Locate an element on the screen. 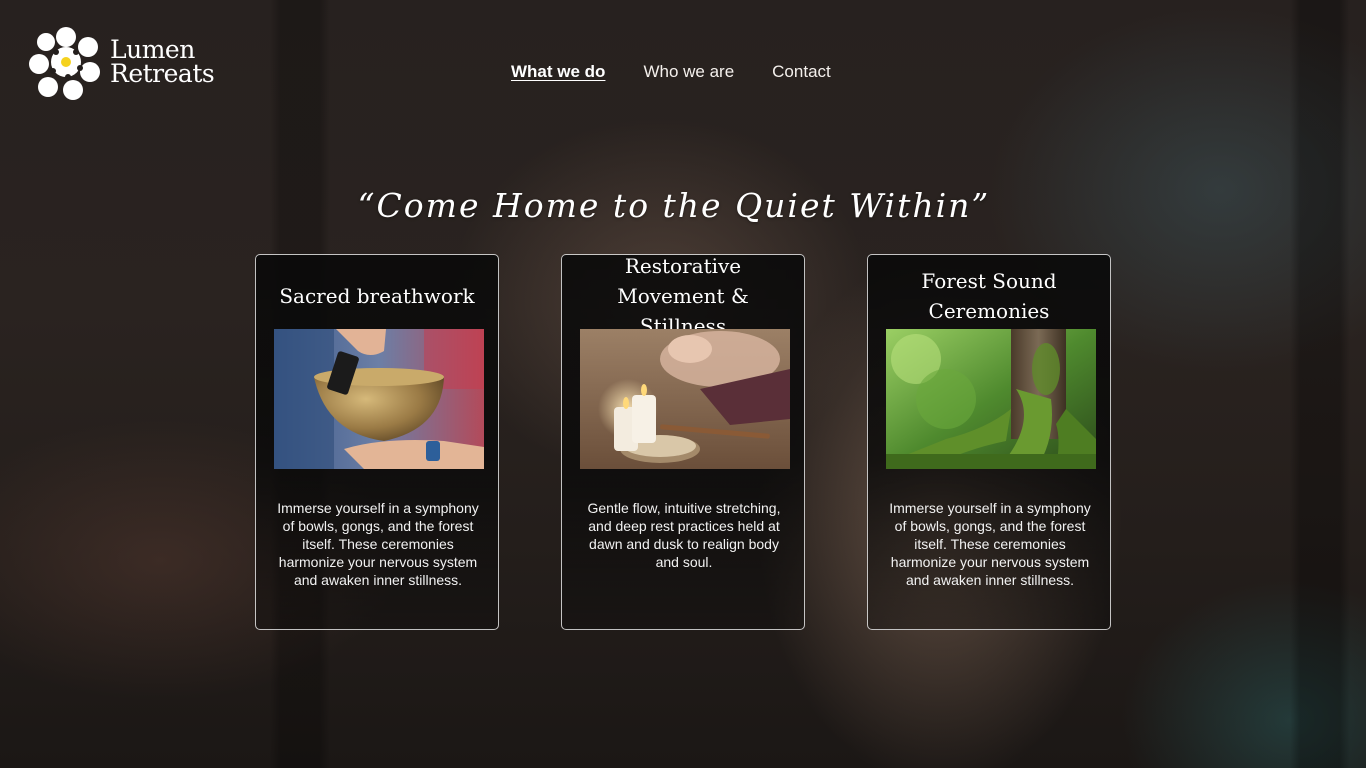 The image size is (1366, 768). nav-link-what-we-do: What we do is located at coordinates (558, 72).